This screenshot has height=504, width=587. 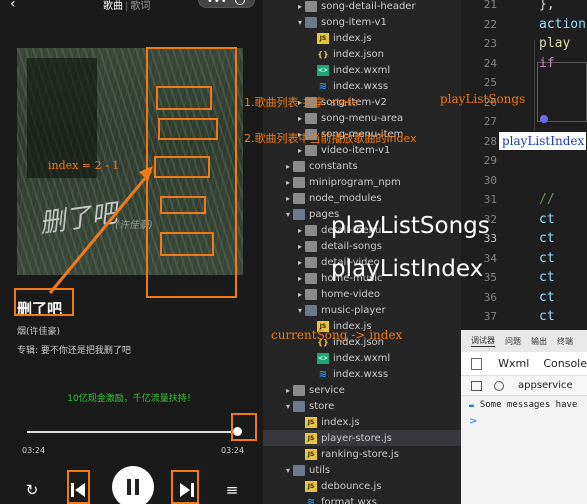 I want to click on annotation-current-index-text: -> index, so click(x=377, y=335).